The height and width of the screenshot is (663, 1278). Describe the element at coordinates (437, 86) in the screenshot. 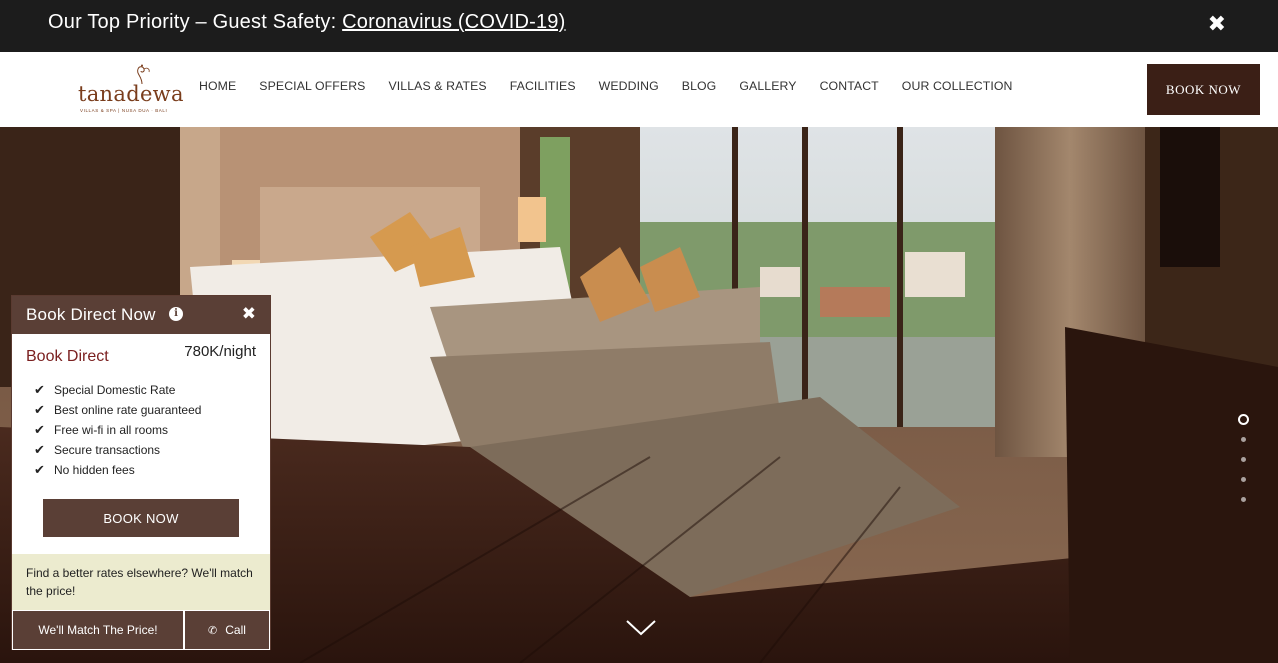

I see `nav-villas-rates: VILLAS & RATES` at that location.